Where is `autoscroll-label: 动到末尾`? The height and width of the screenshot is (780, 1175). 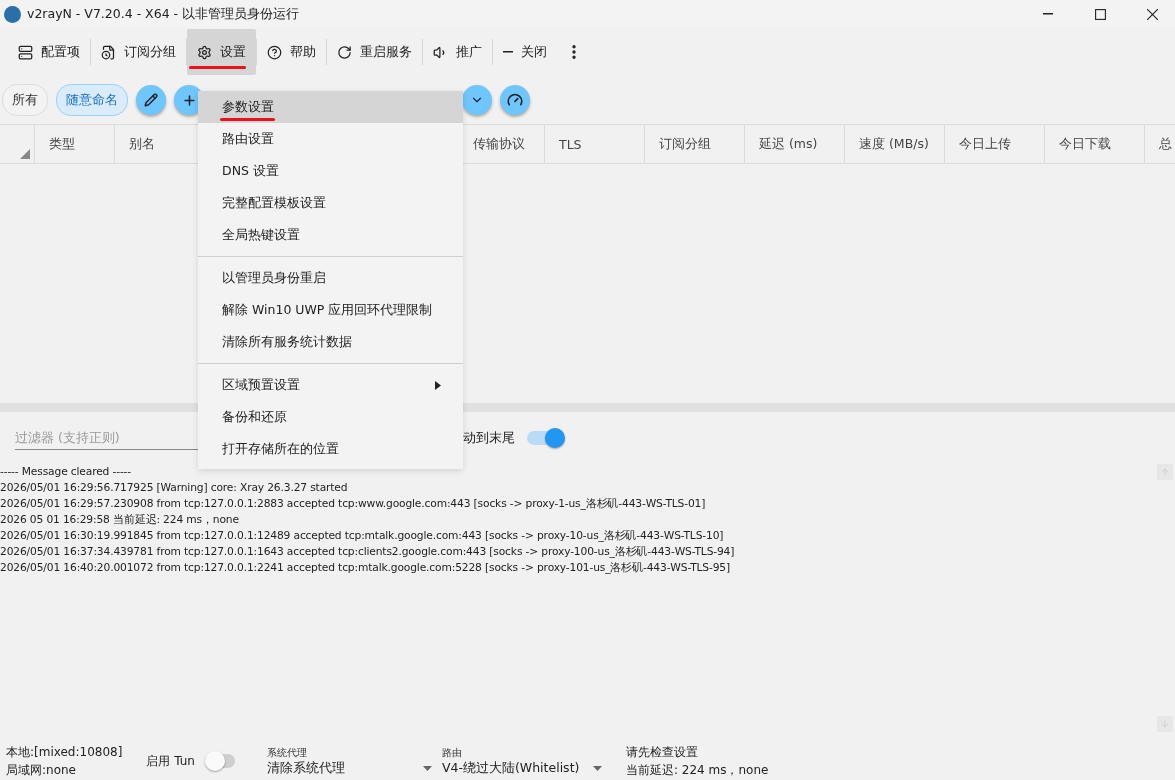
autoscroll-label: 动到末尾 is located at coordinates (489, 438).